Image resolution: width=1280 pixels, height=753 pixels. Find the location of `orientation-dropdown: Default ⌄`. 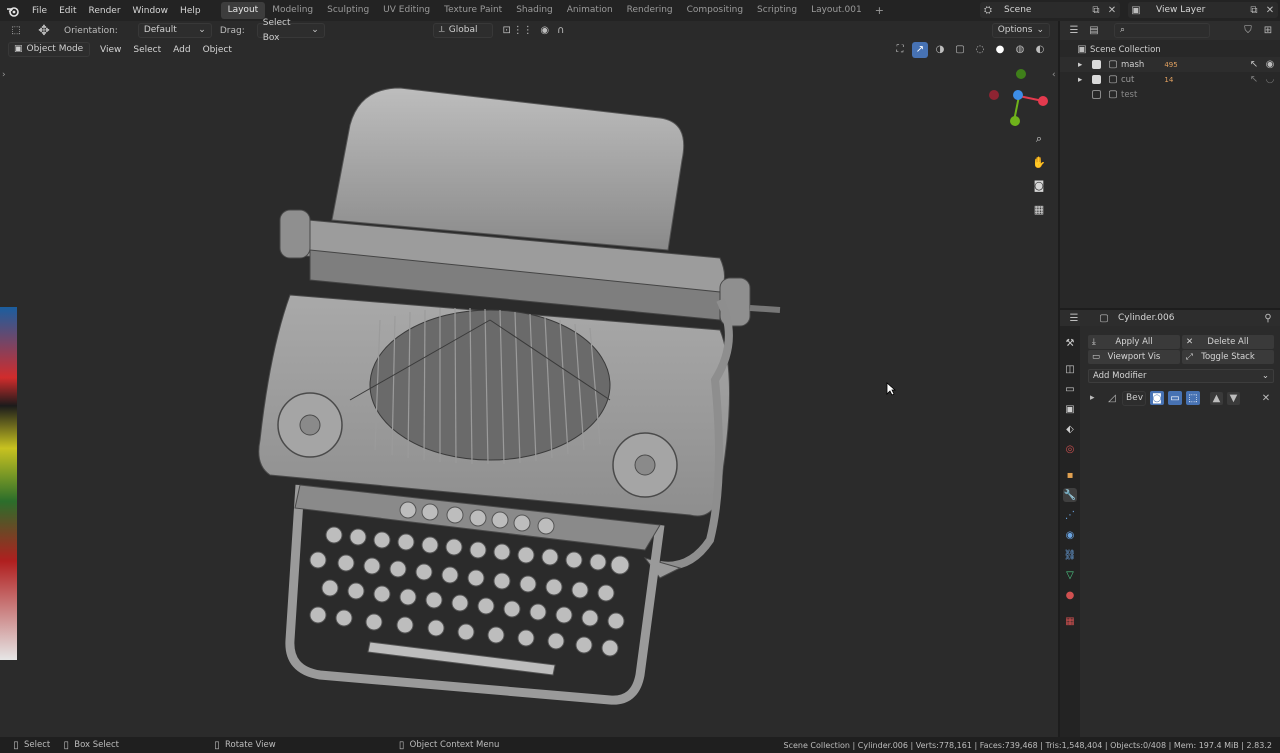

orientation-dropdown: Default ⌄ is located at coordinates (174, 30).